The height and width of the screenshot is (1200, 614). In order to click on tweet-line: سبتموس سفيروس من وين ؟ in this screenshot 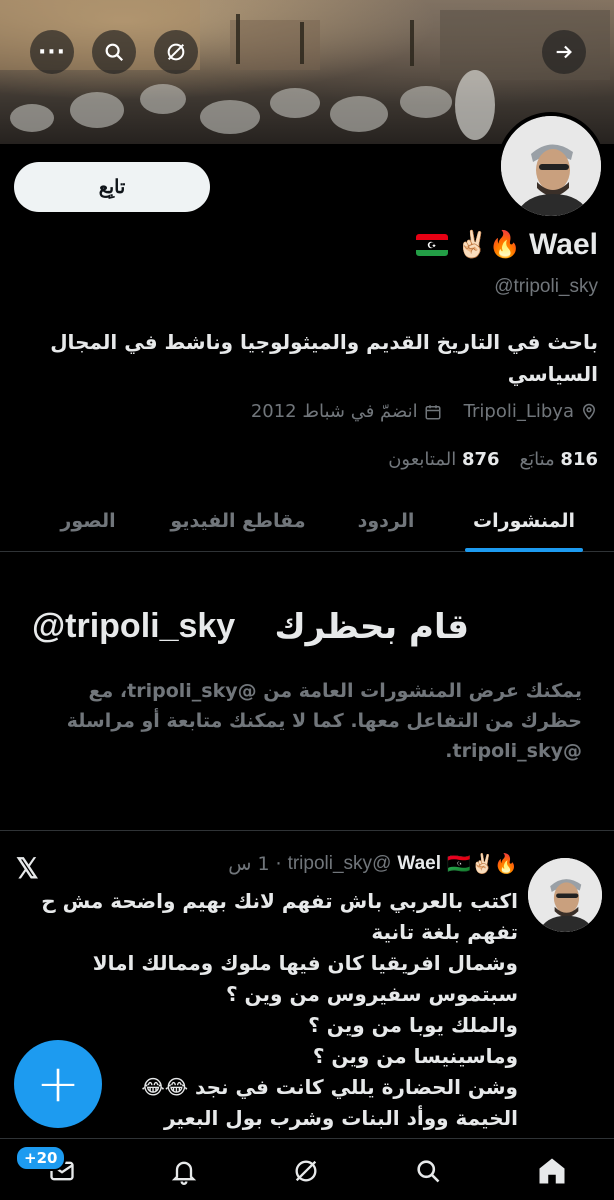, I will do `click(371, 994)`.